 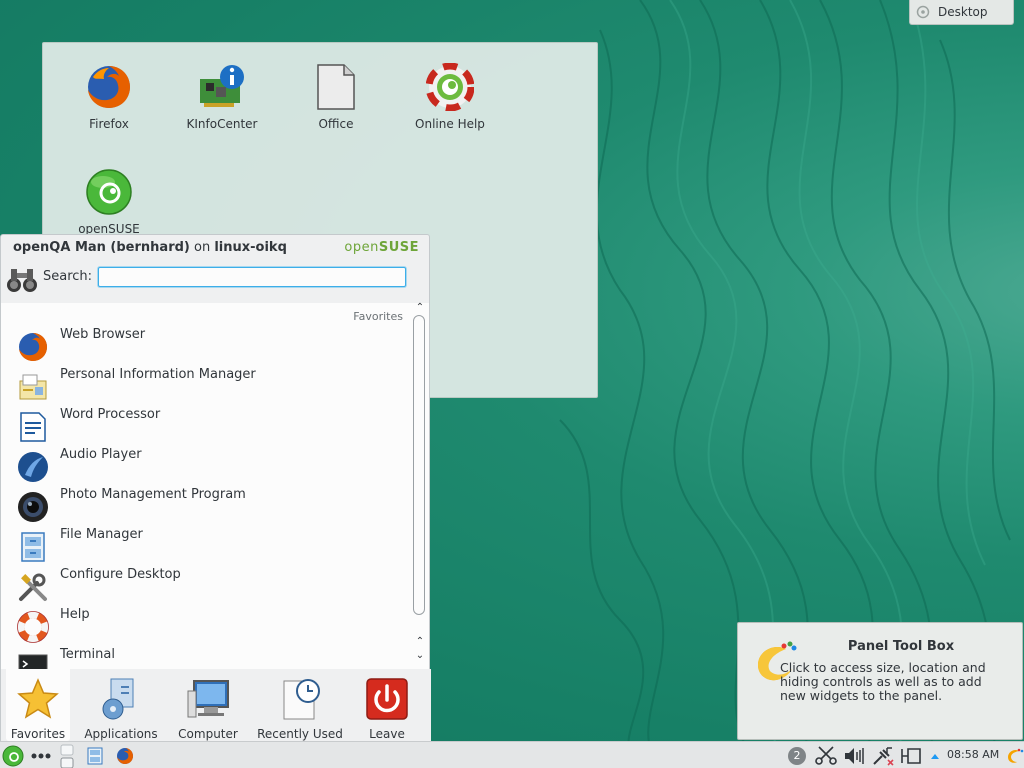 I want to click on binoculars-icon, so click(x=22, y=280).